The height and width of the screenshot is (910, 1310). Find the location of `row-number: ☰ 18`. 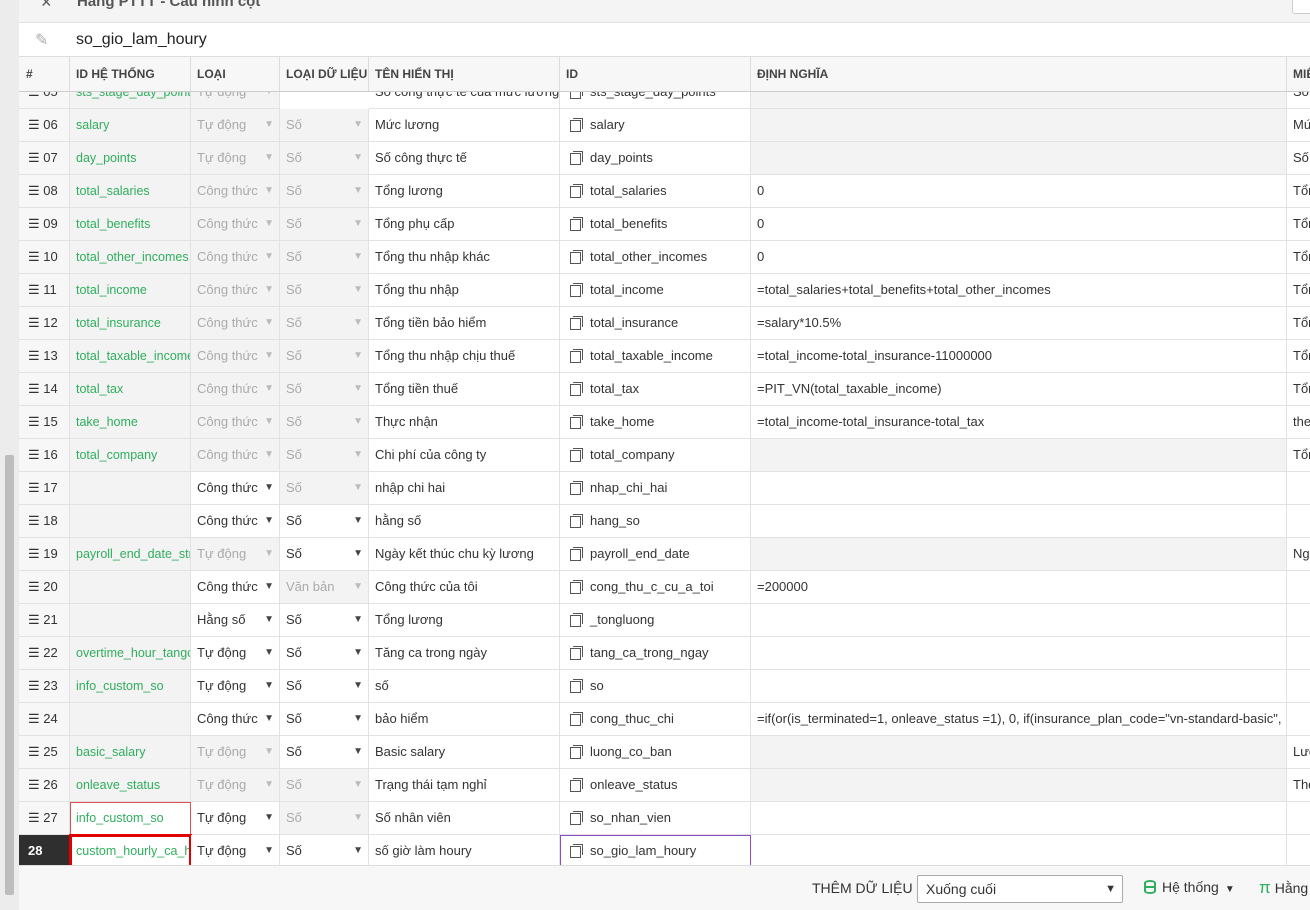

row-number: ☰ 18 is located at coordinates (44, 521).